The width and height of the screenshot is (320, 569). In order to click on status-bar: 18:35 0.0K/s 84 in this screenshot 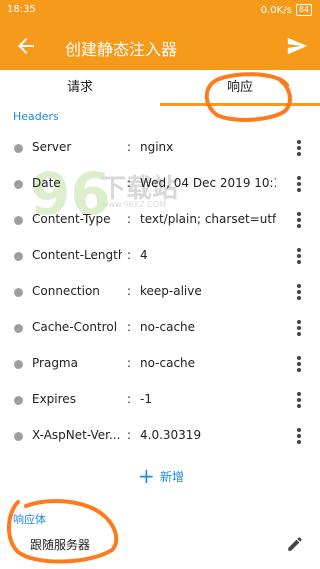, I will do `click(160, 11)`.